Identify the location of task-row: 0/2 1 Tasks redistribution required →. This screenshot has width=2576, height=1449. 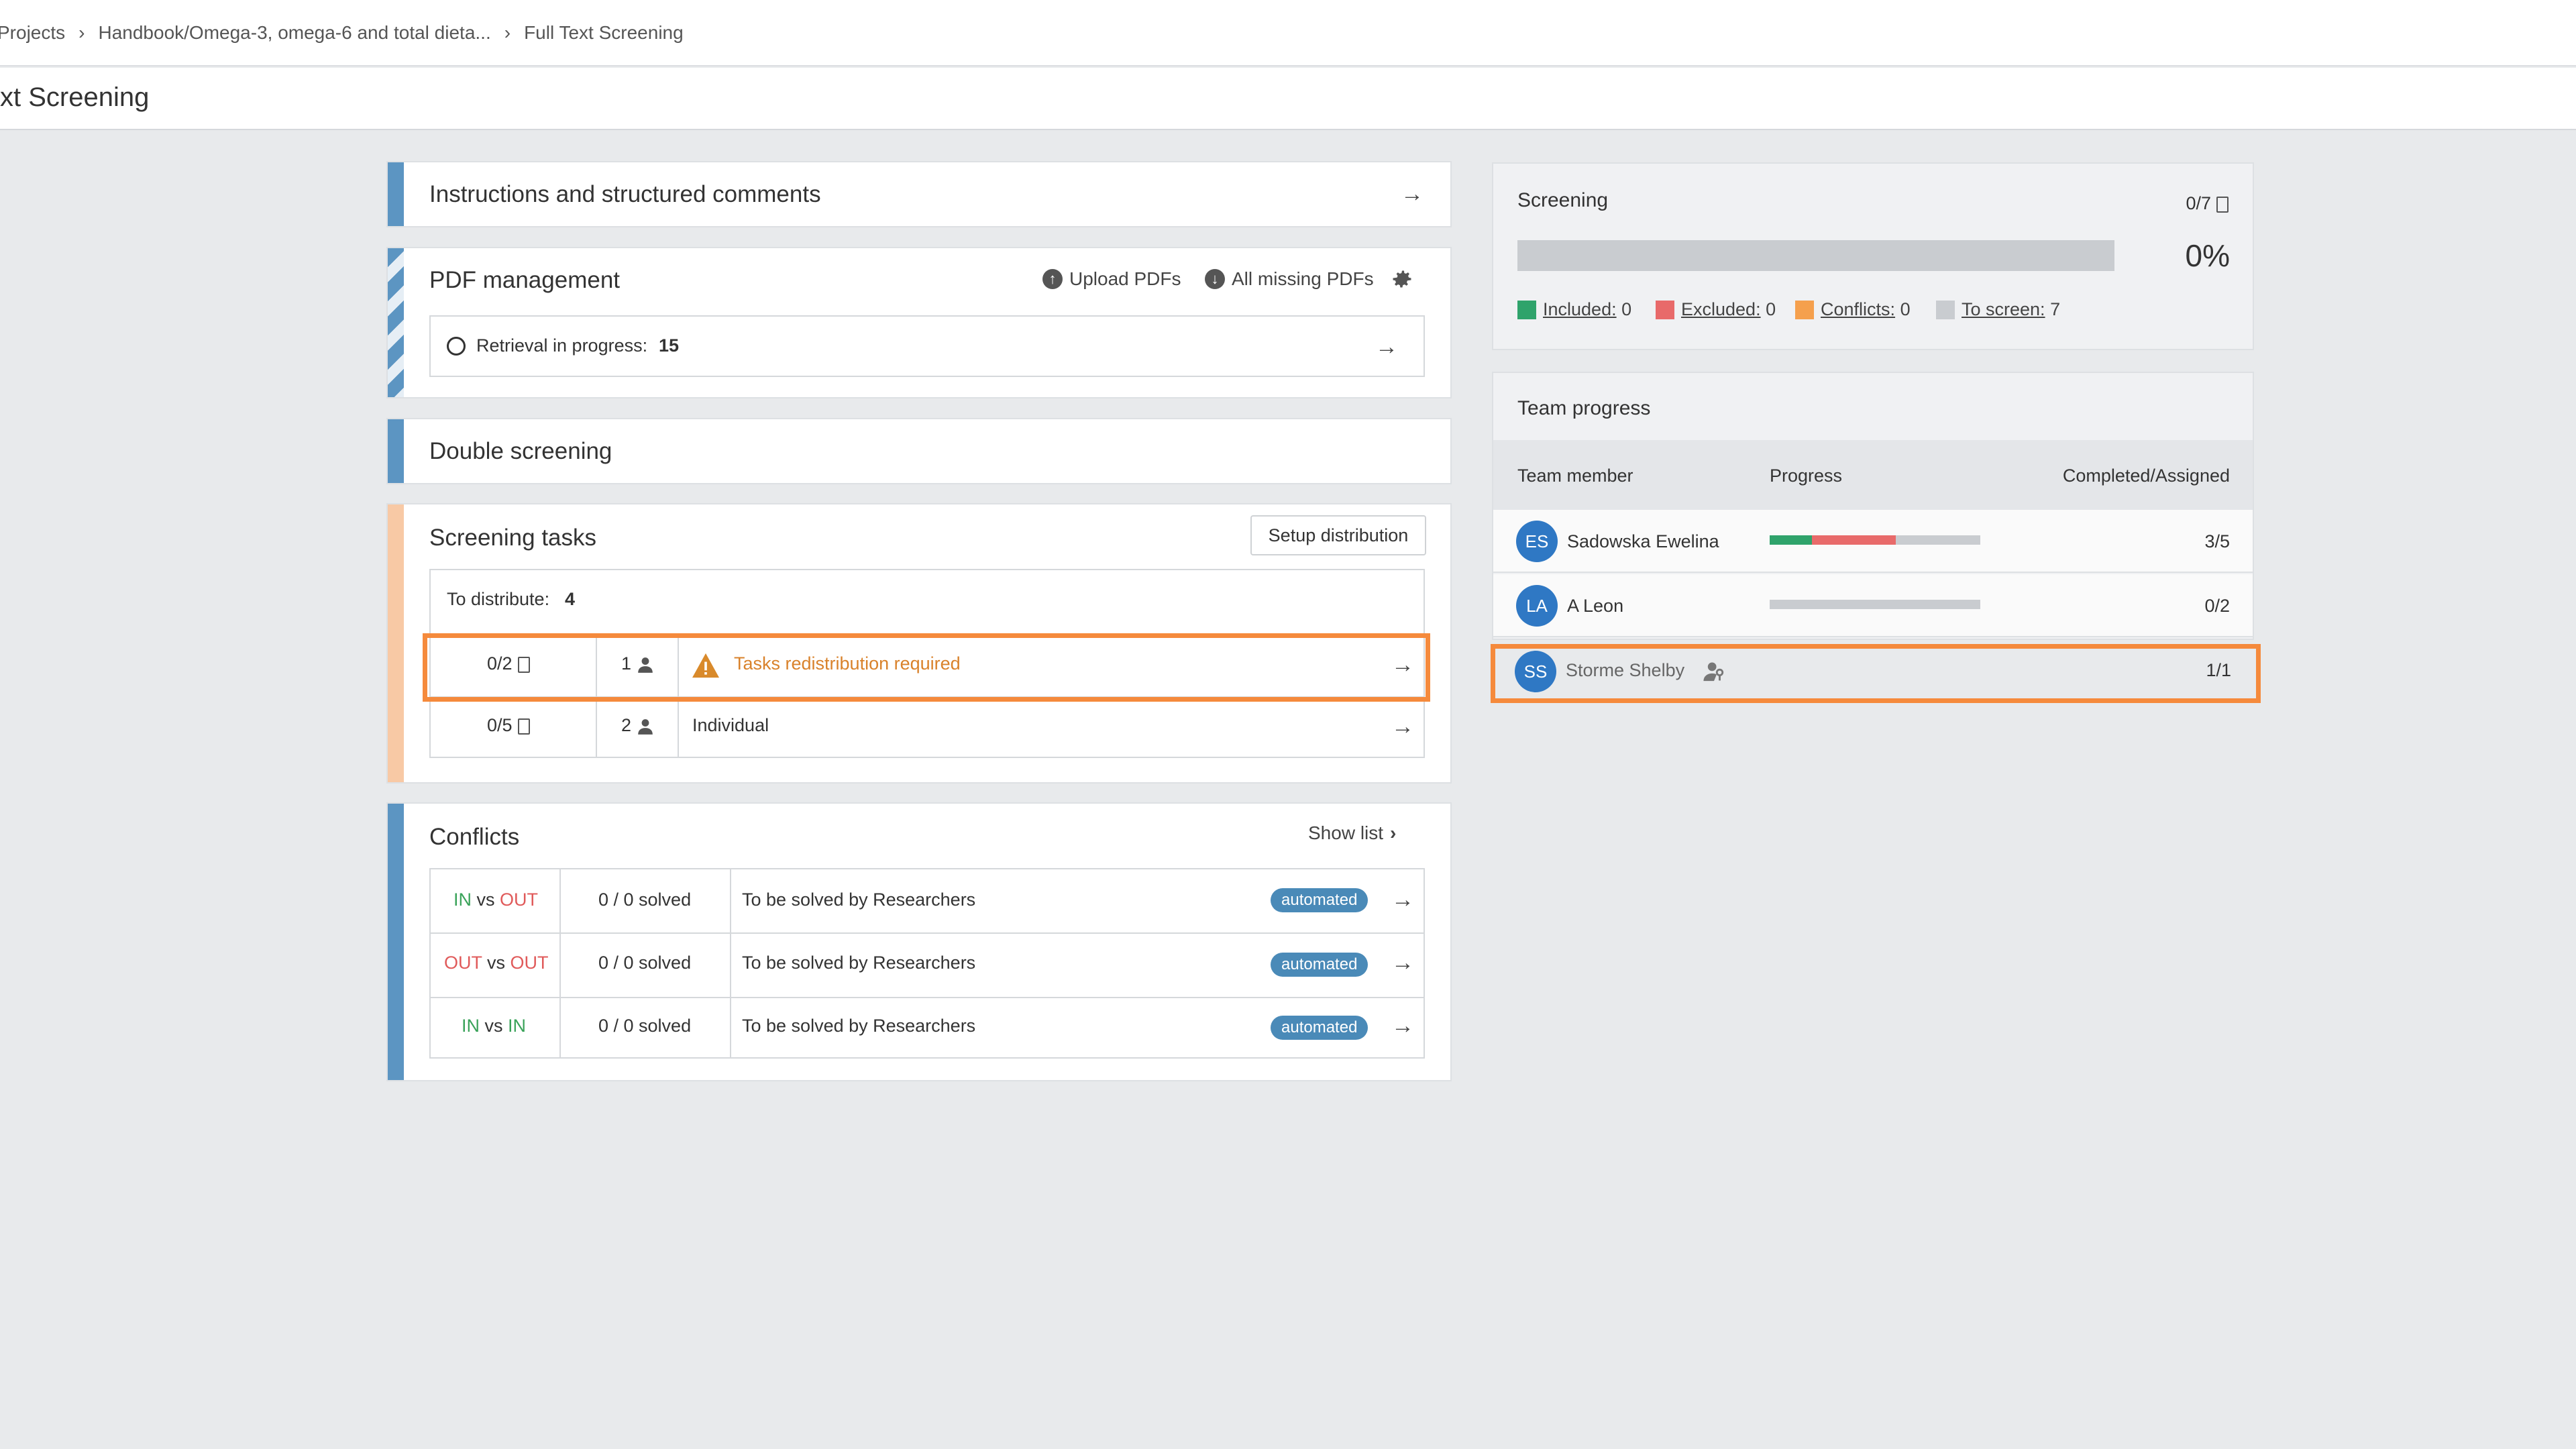
(927, 665).